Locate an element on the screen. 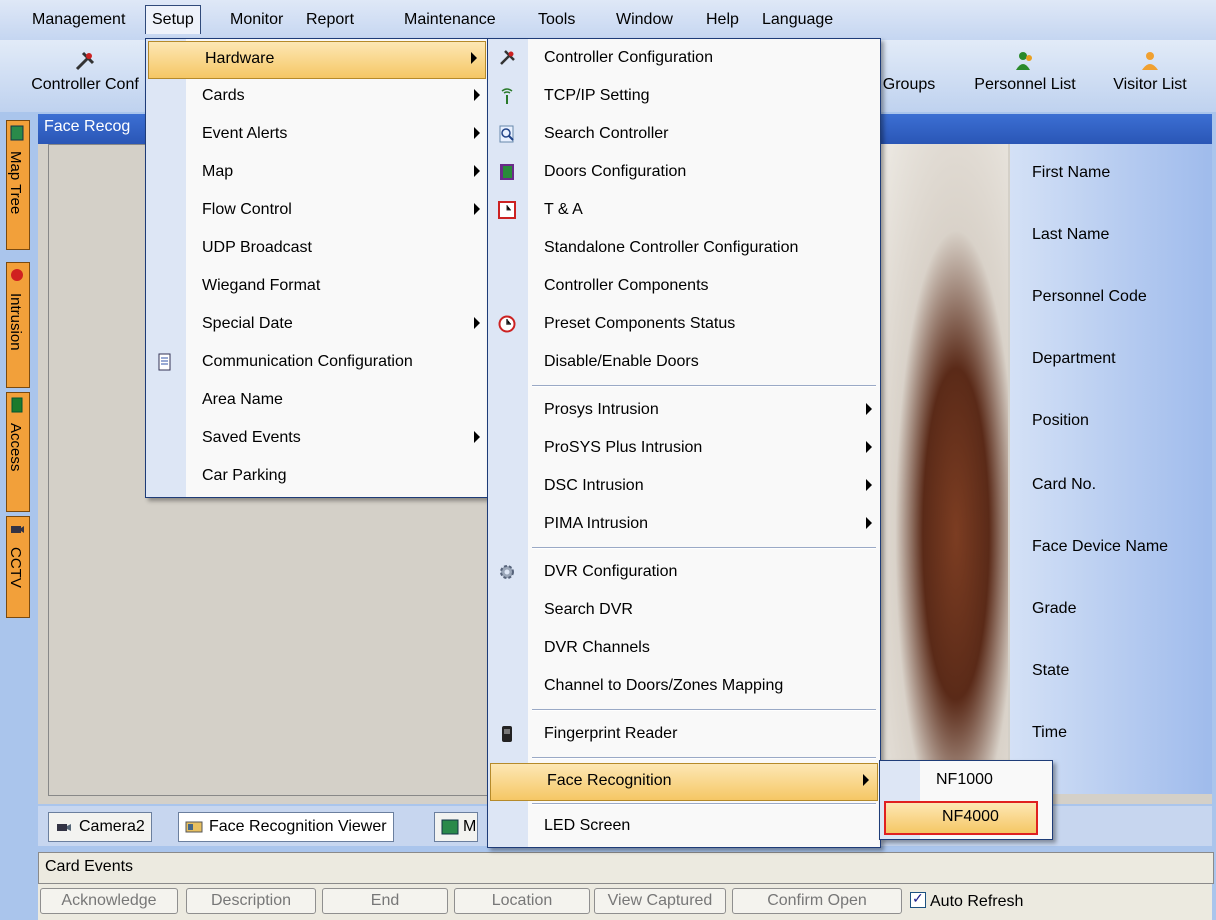 This screenshot has width=1216, height=920. gear-icon is located at coordinates (507, 572).